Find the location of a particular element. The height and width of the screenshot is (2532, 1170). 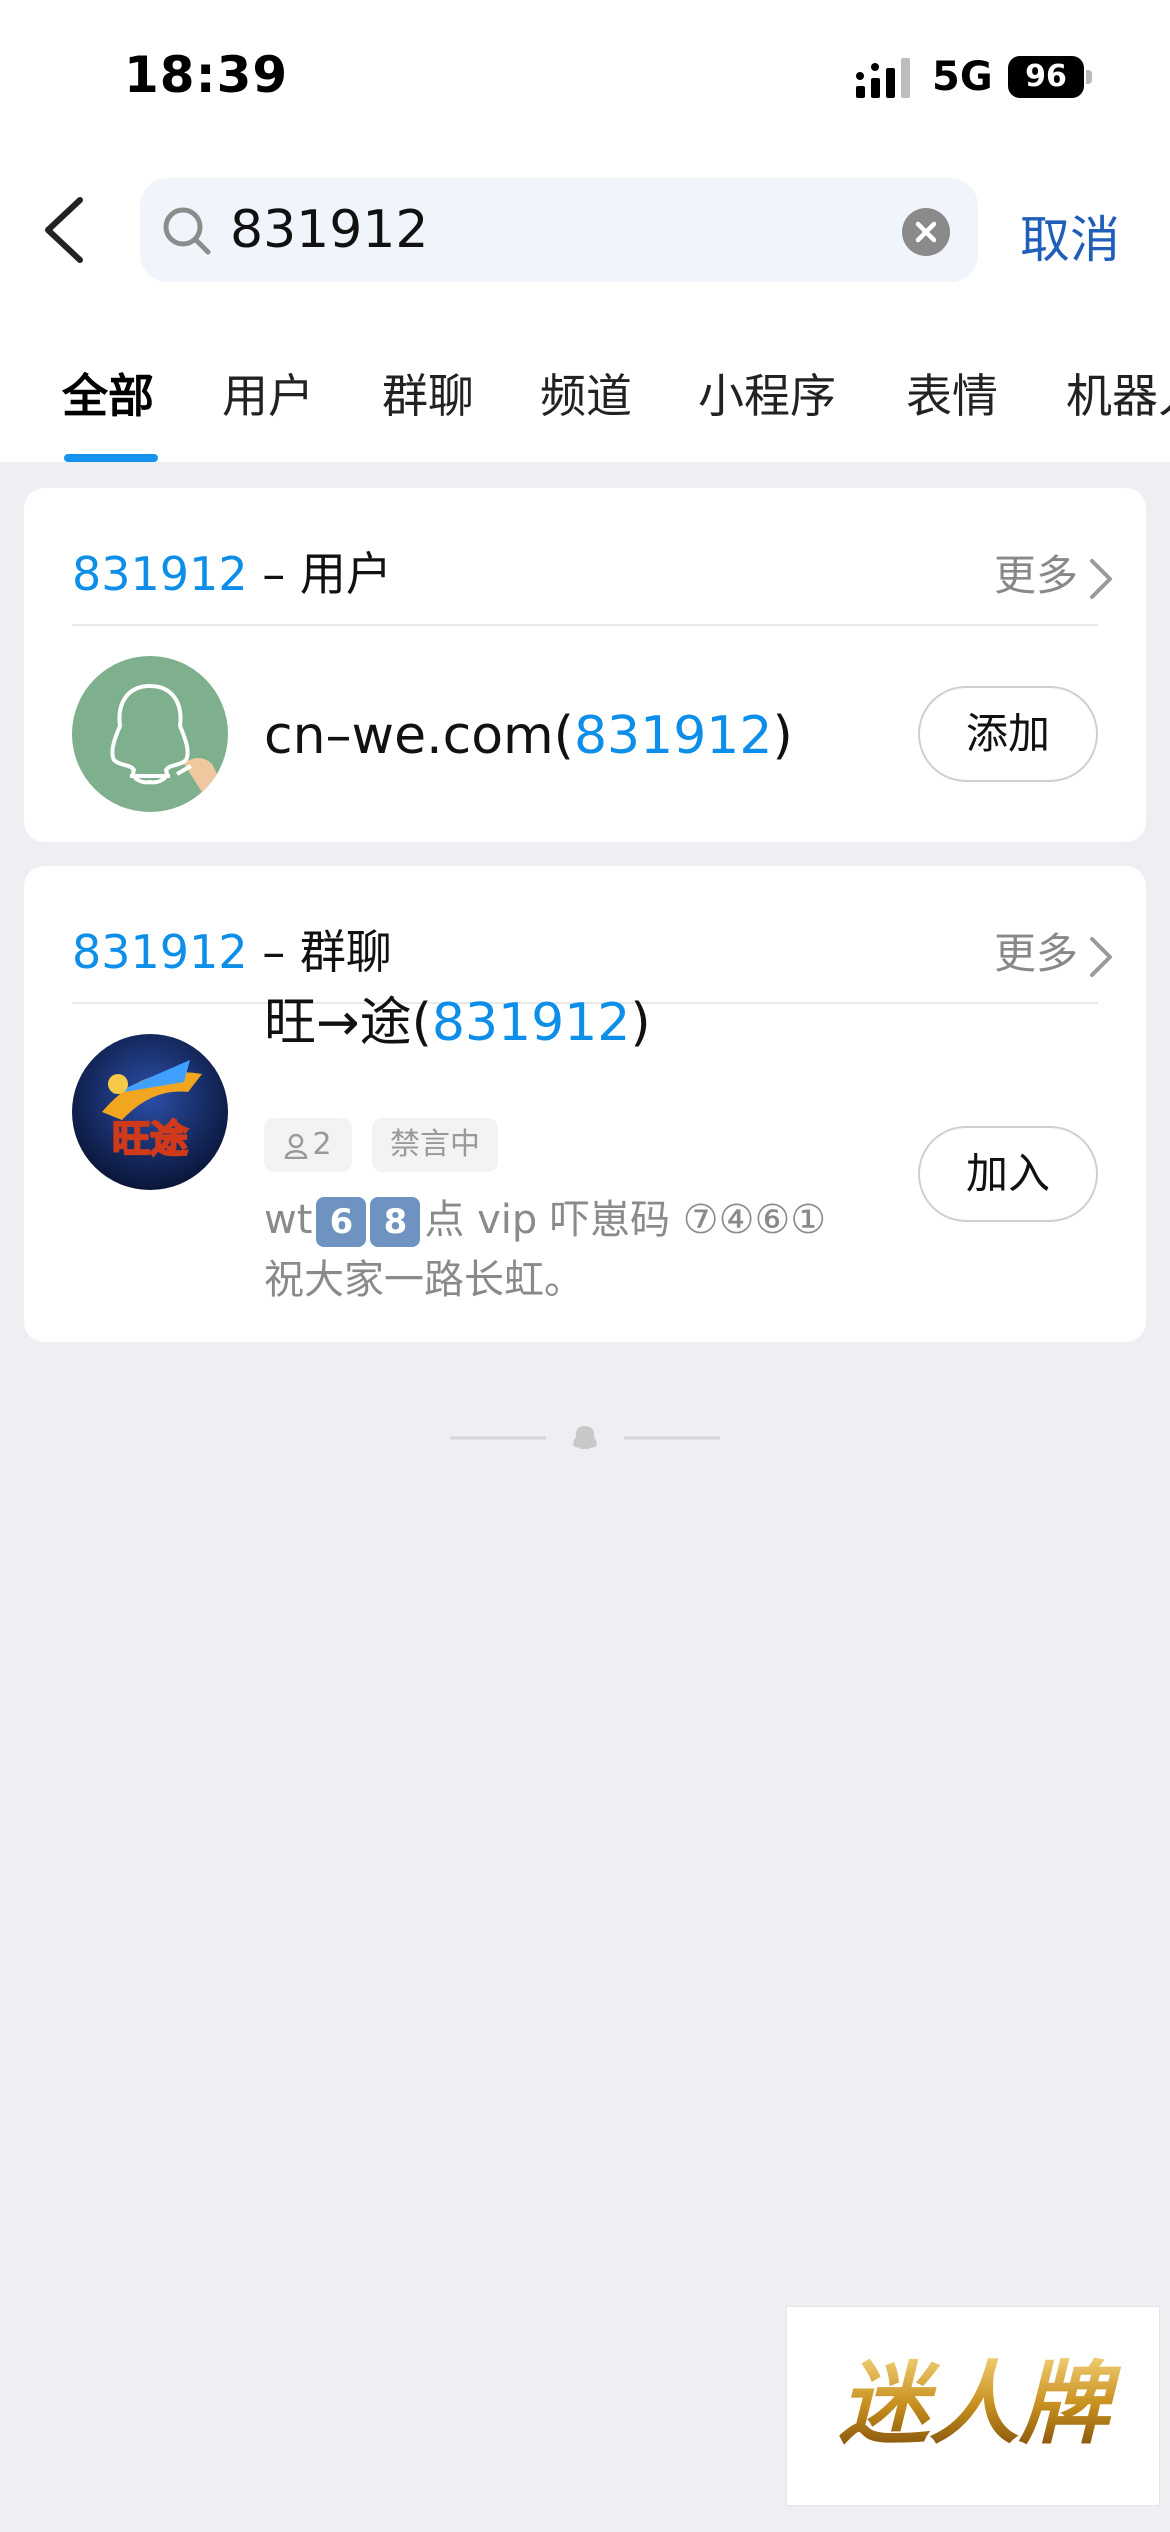

user-avatar is located at coordinates (150, 734).